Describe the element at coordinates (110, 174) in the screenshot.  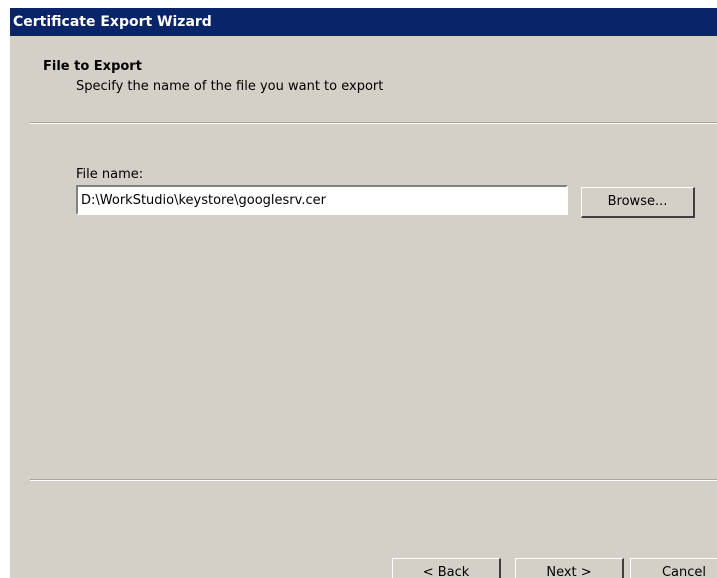
I see `file-name-label: File name:` at that location.